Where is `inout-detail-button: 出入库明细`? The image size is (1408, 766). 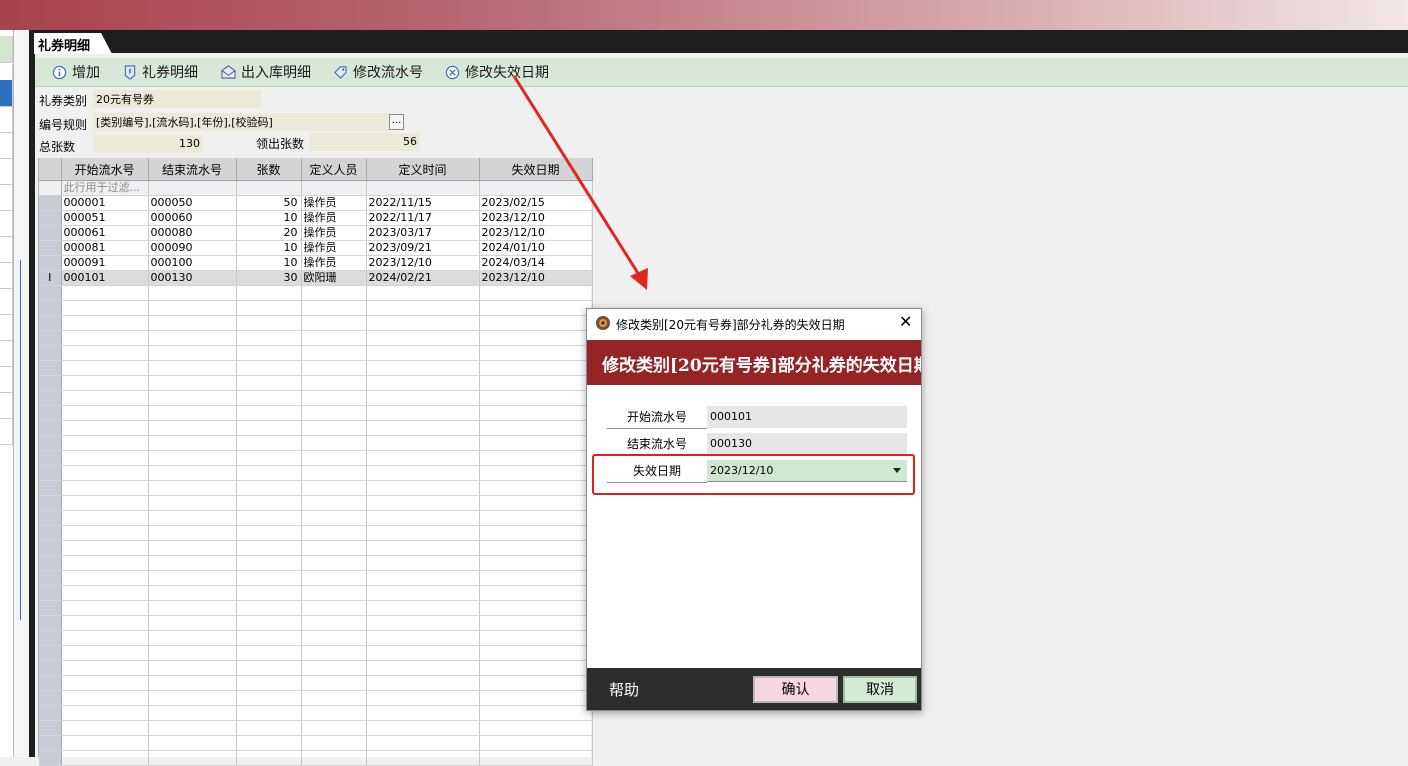 inout-detail-button: 出入库明细 is located at coordinates (266, 72).